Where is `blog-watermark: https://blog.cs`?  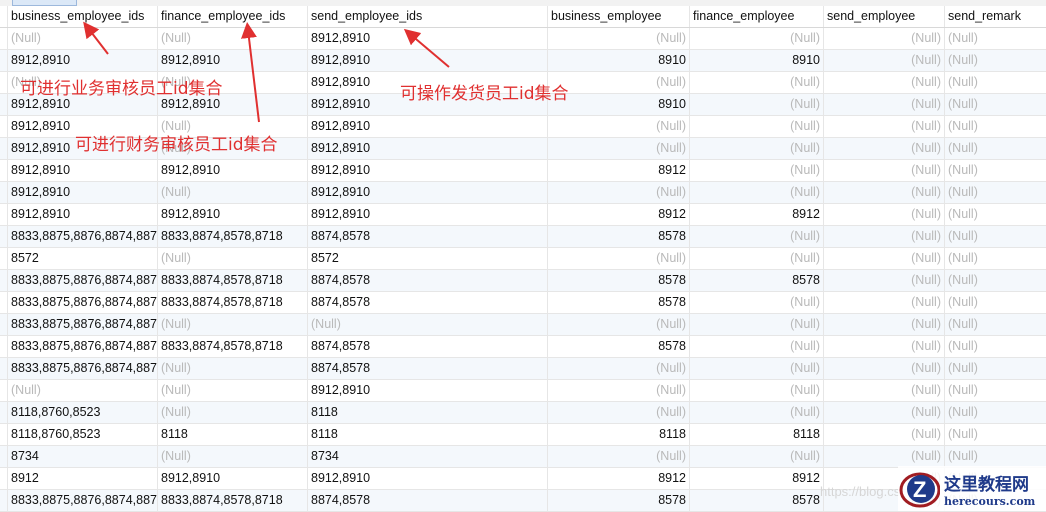 blog-watermark: https://blog.cs is located at coordinates (860, 491).